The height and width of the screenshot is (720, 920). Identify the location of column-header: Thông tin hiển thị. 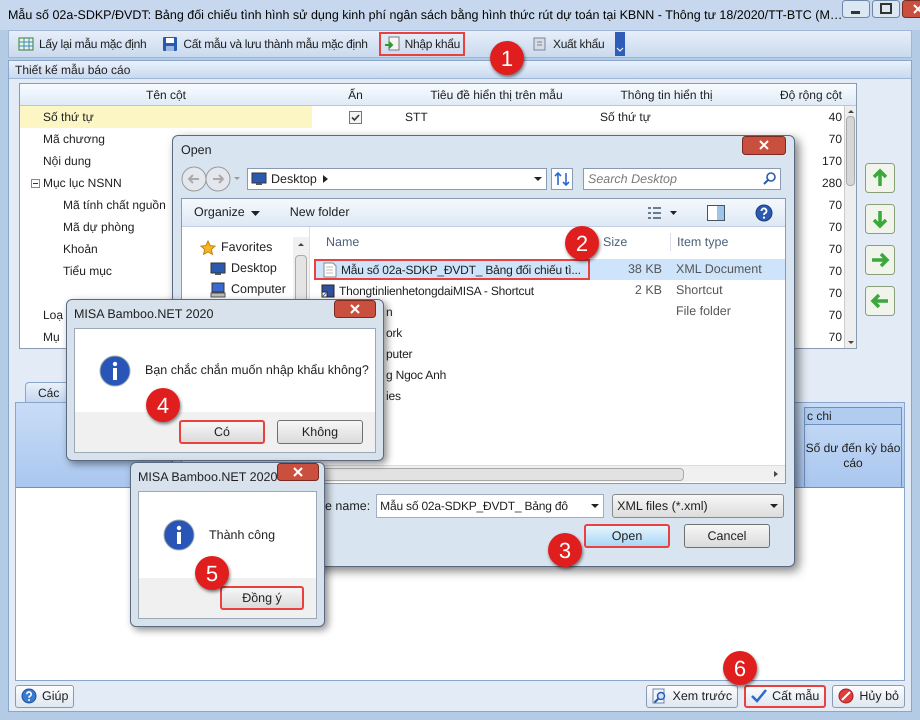
(666, 94).